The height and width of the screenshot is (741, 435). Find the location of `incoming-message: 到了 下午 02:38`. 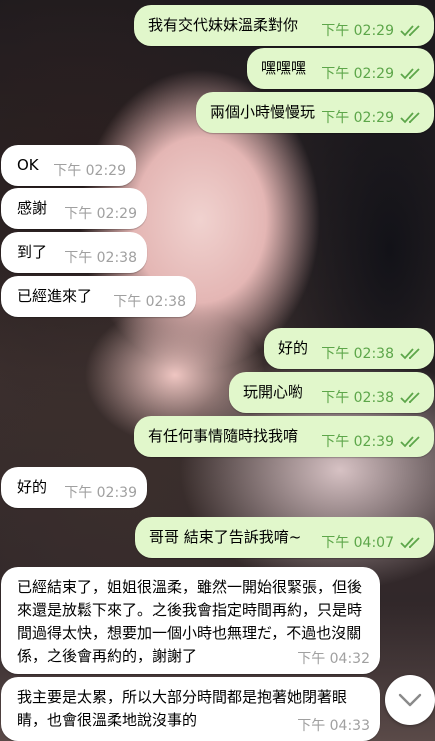

incoming-message: 到了 下午 02:38 is located at coordinates (74, 252).